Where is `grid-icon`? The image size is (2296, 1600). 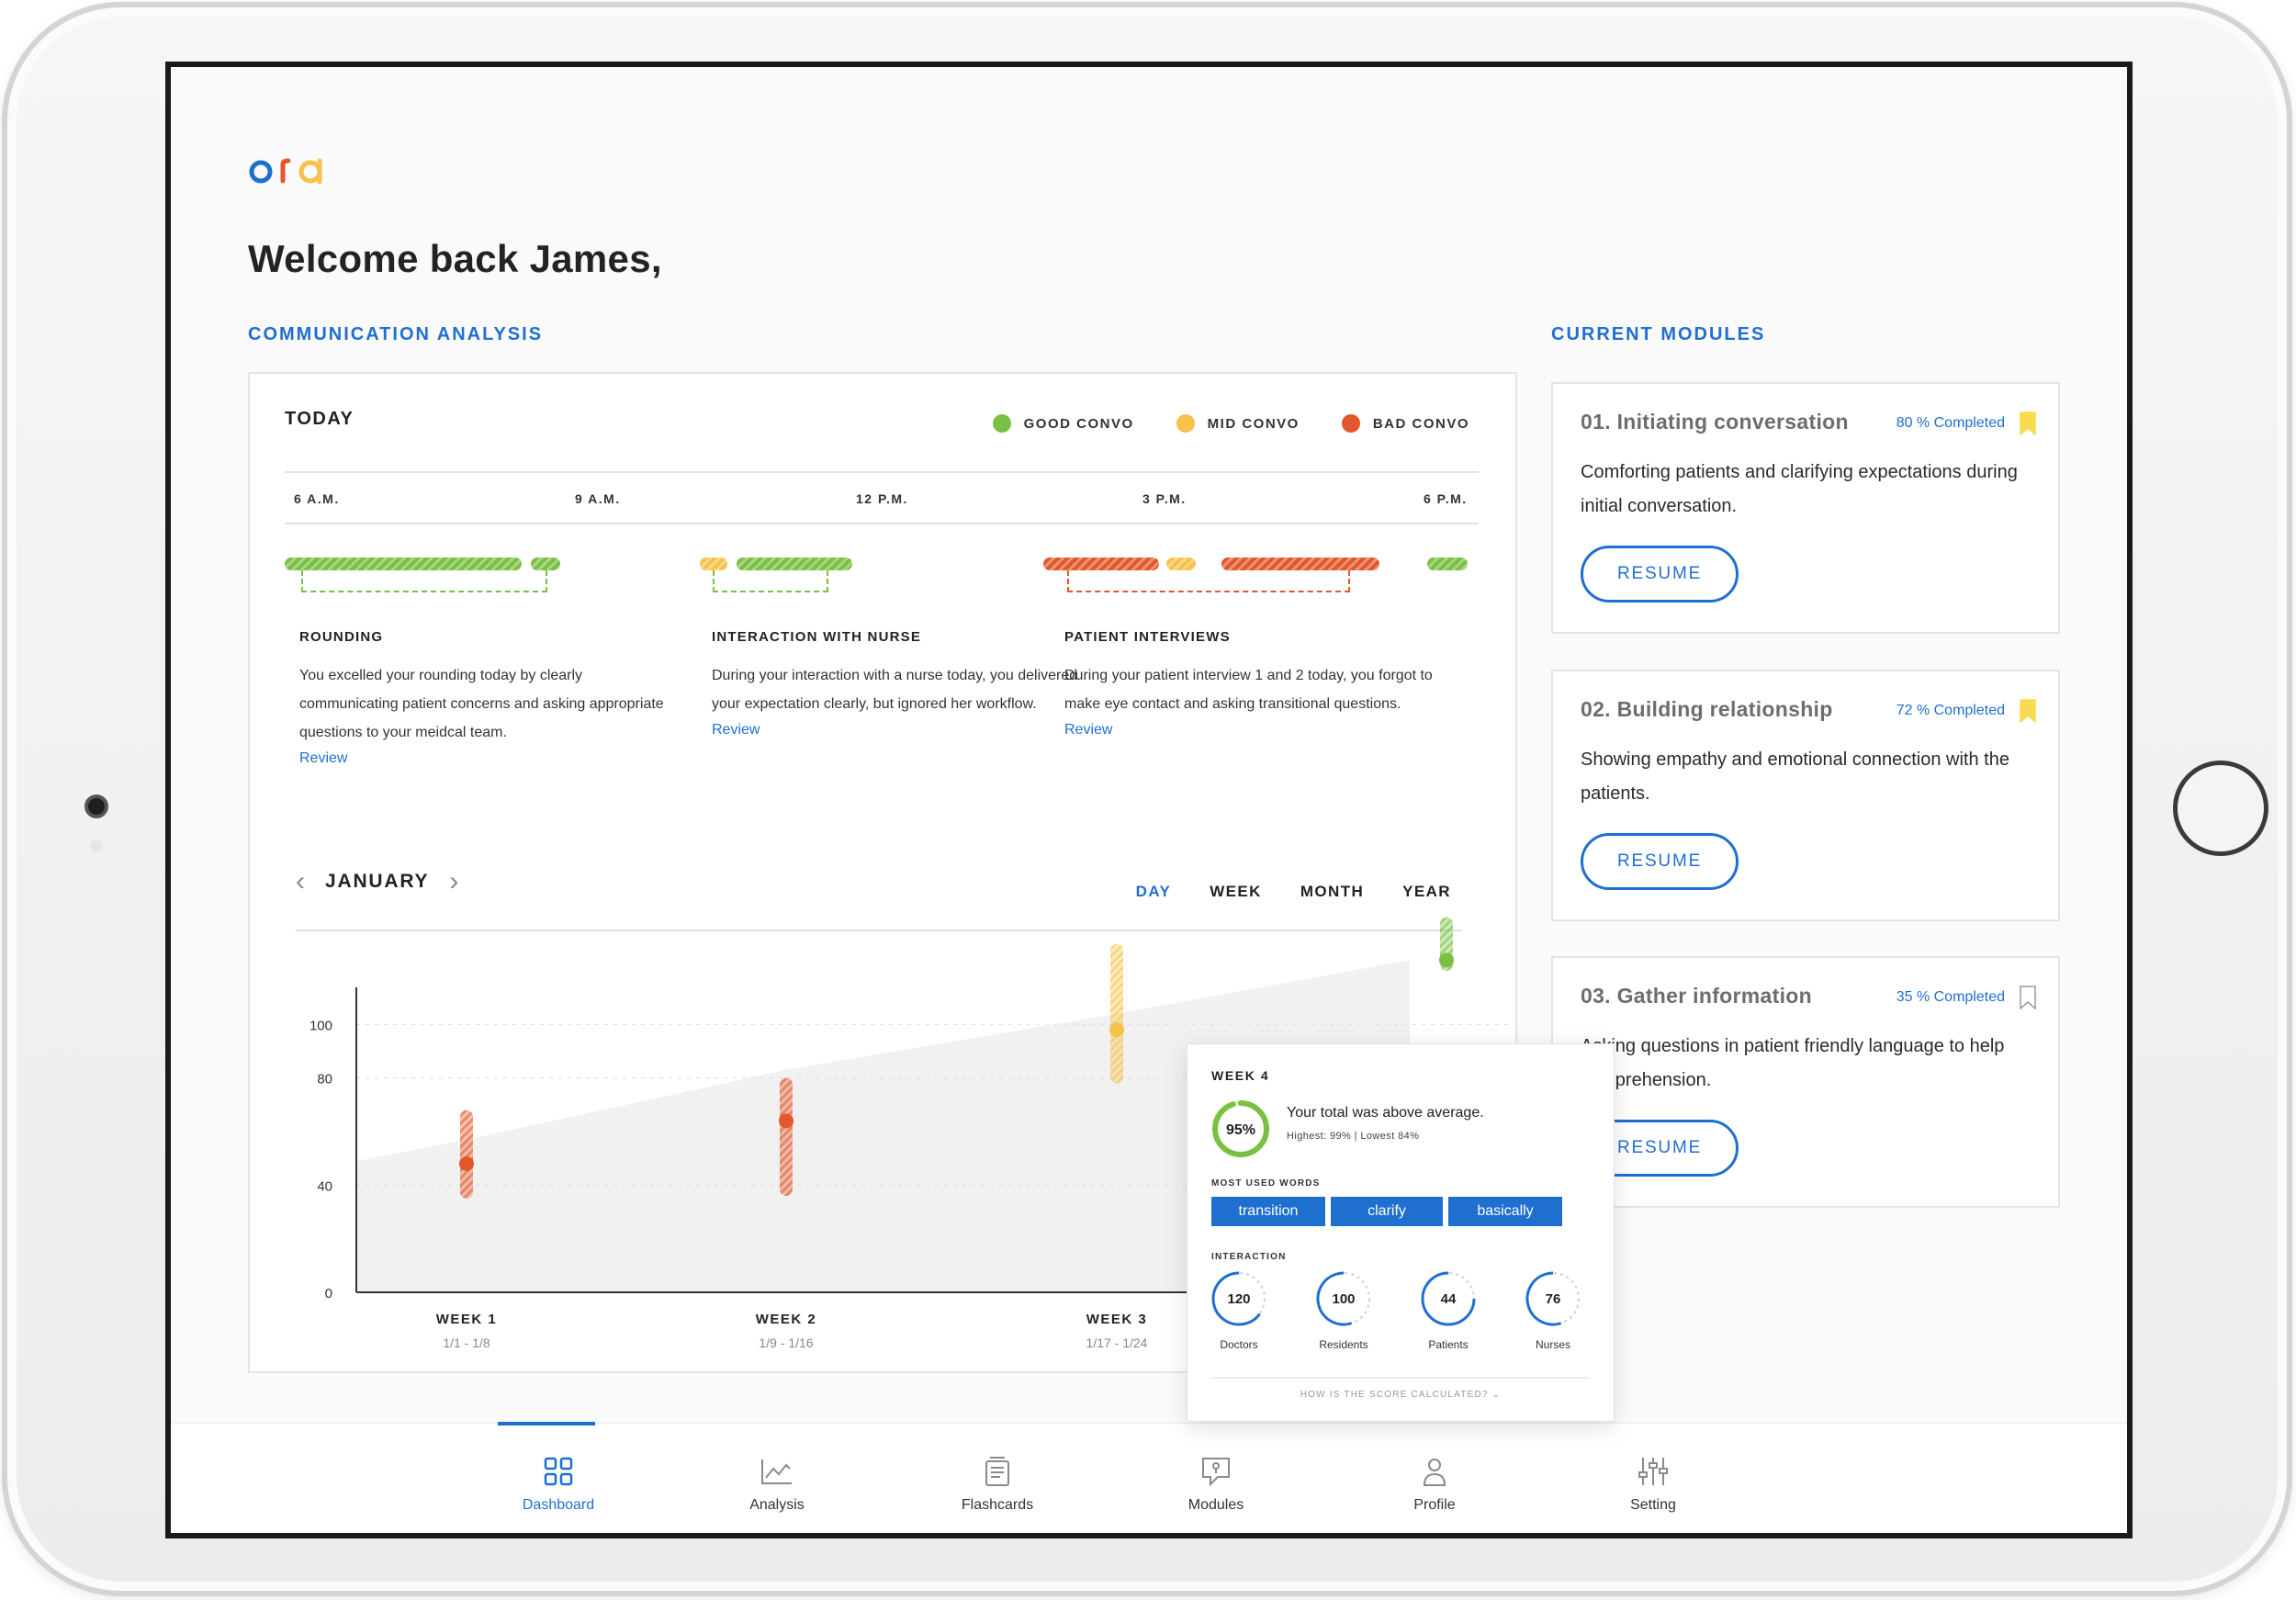
grid-icon is located at coordinates (558, 1472).